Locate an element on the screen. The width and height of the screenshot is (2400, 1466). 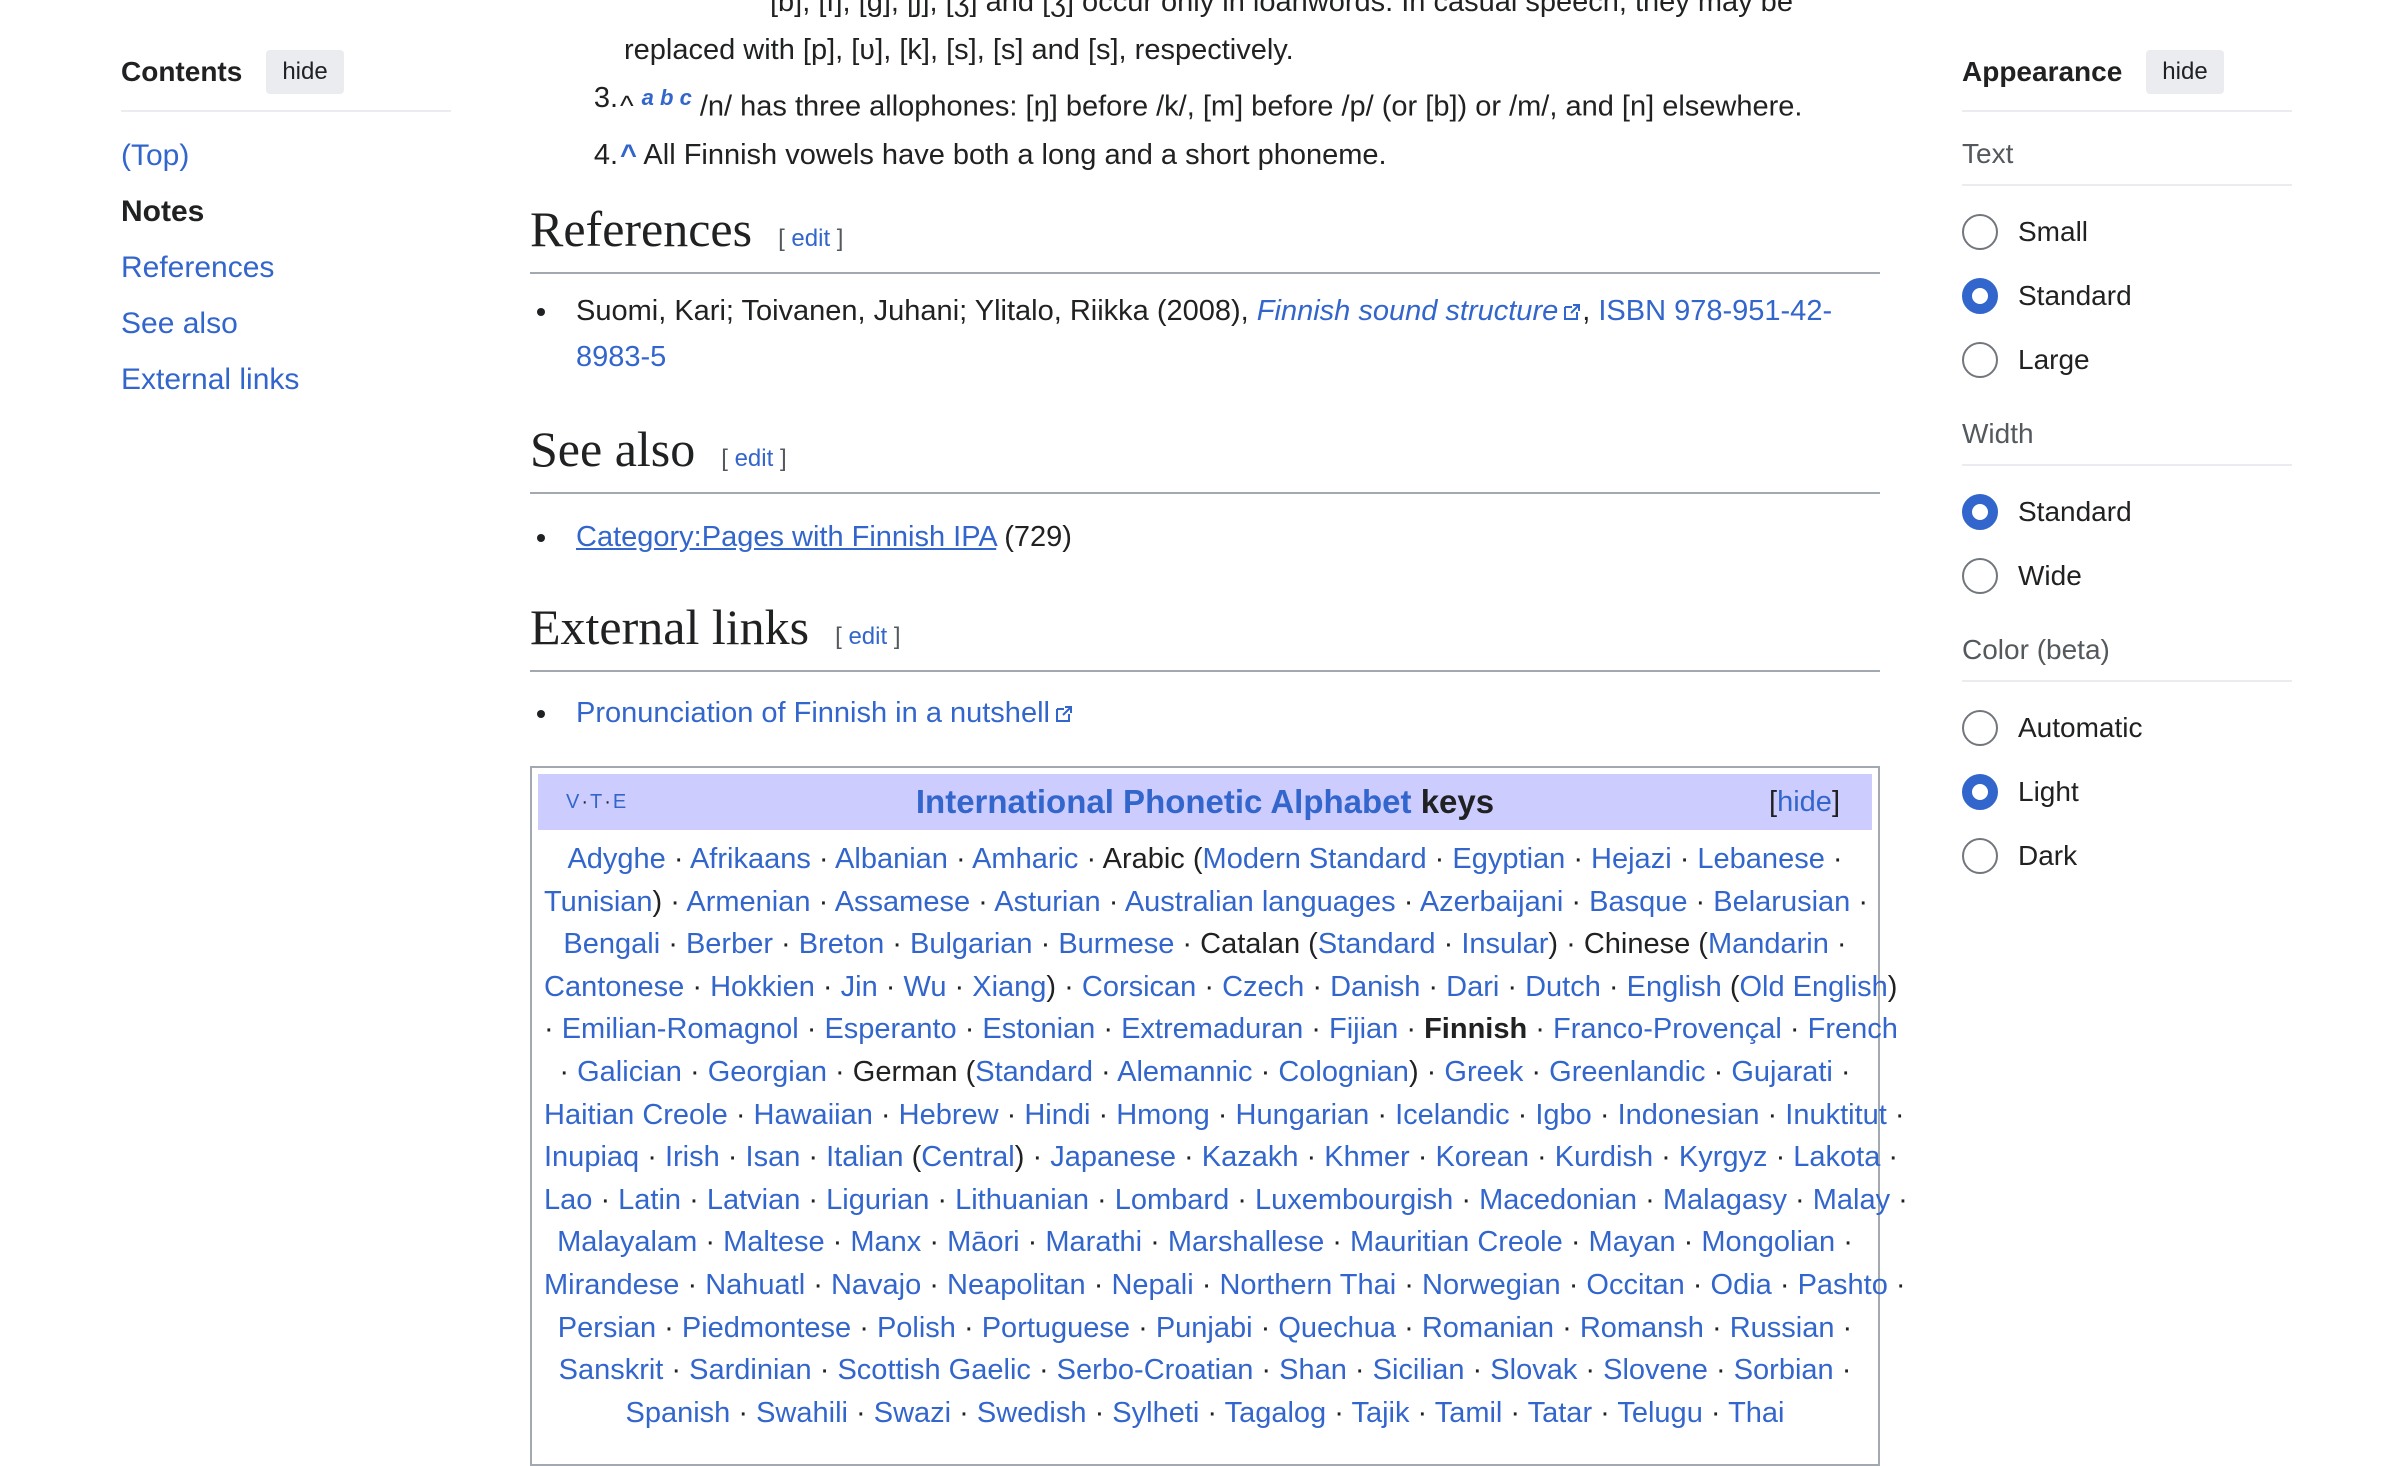
language-link: Malagasy is located at coordinates (1725, 1200).